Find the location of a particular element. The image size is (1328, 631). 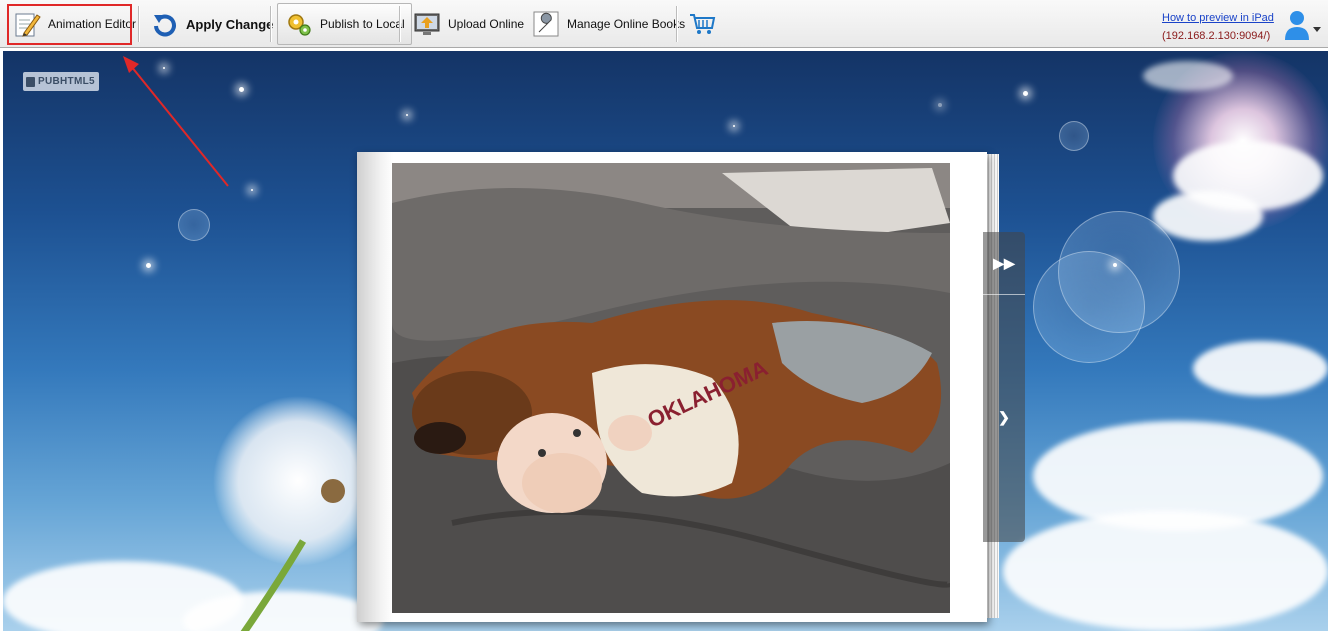

apply-change-label: Apply Change is located at coordinates (230, 24).